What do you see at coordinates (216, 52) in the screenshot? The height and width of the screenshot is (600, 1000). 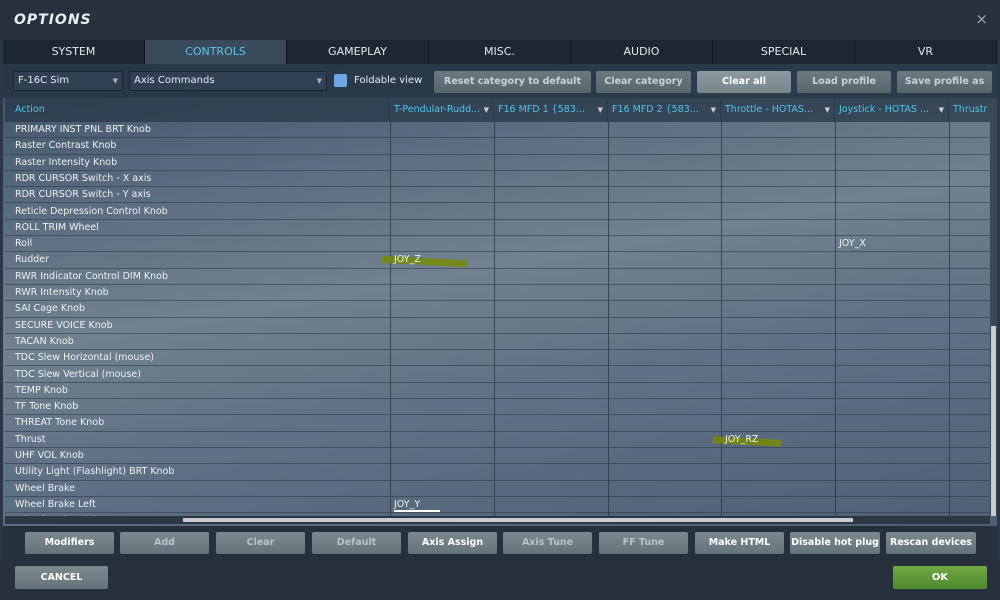 I see `tab-controls: CONTROLS` at bounding box center [216, 52].